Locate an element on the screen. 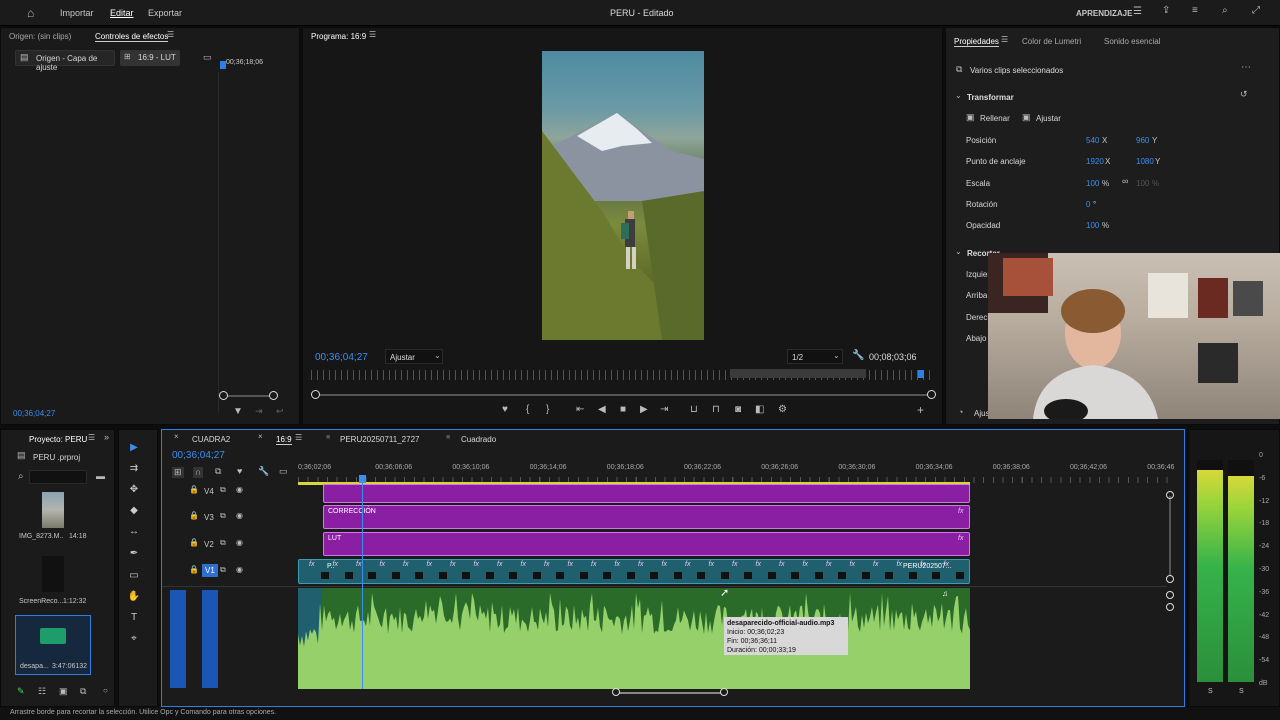  timeline-playhead is located at coordinates (362, 582).